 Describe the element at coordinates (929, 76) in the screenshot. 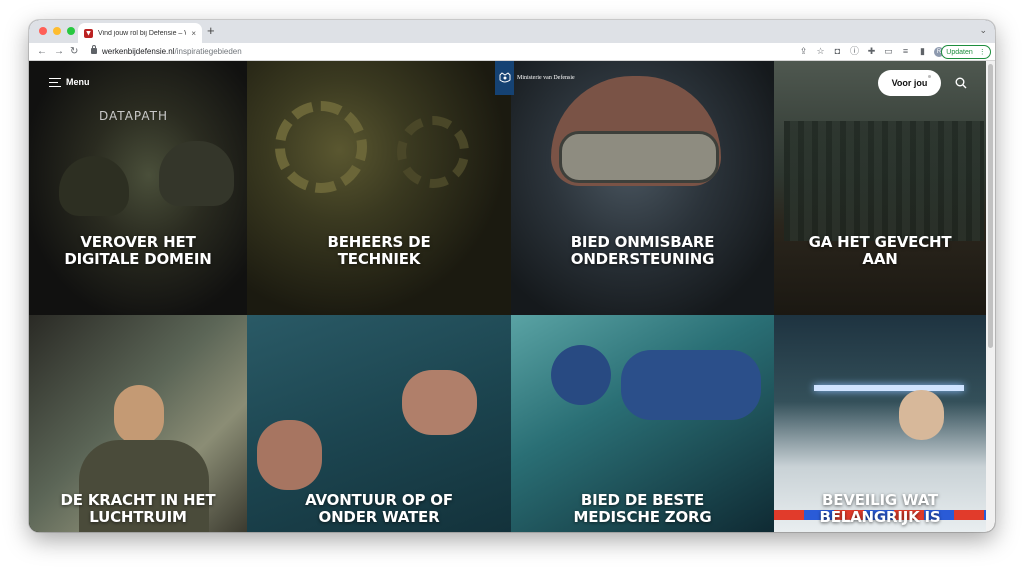

I see `notification-dot-icon` at that location.